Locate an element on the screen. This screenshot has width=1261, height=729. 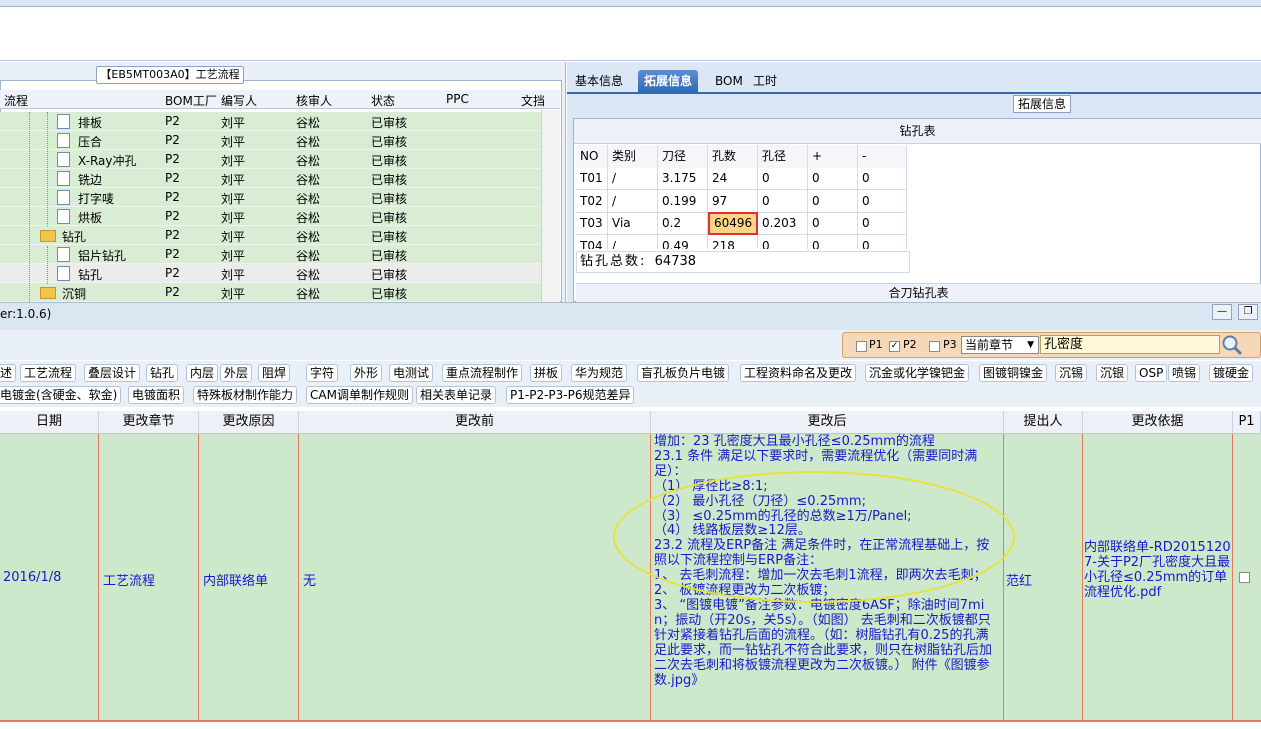
tree-row: 铣边 P2 刘平 谷松 已审核 is located at coordinates (270, 178).